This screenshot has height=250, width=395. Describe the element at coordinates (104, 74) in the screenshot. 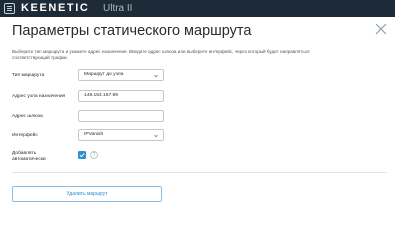

I see `route-type-value: Маршрут до узла` at that location.